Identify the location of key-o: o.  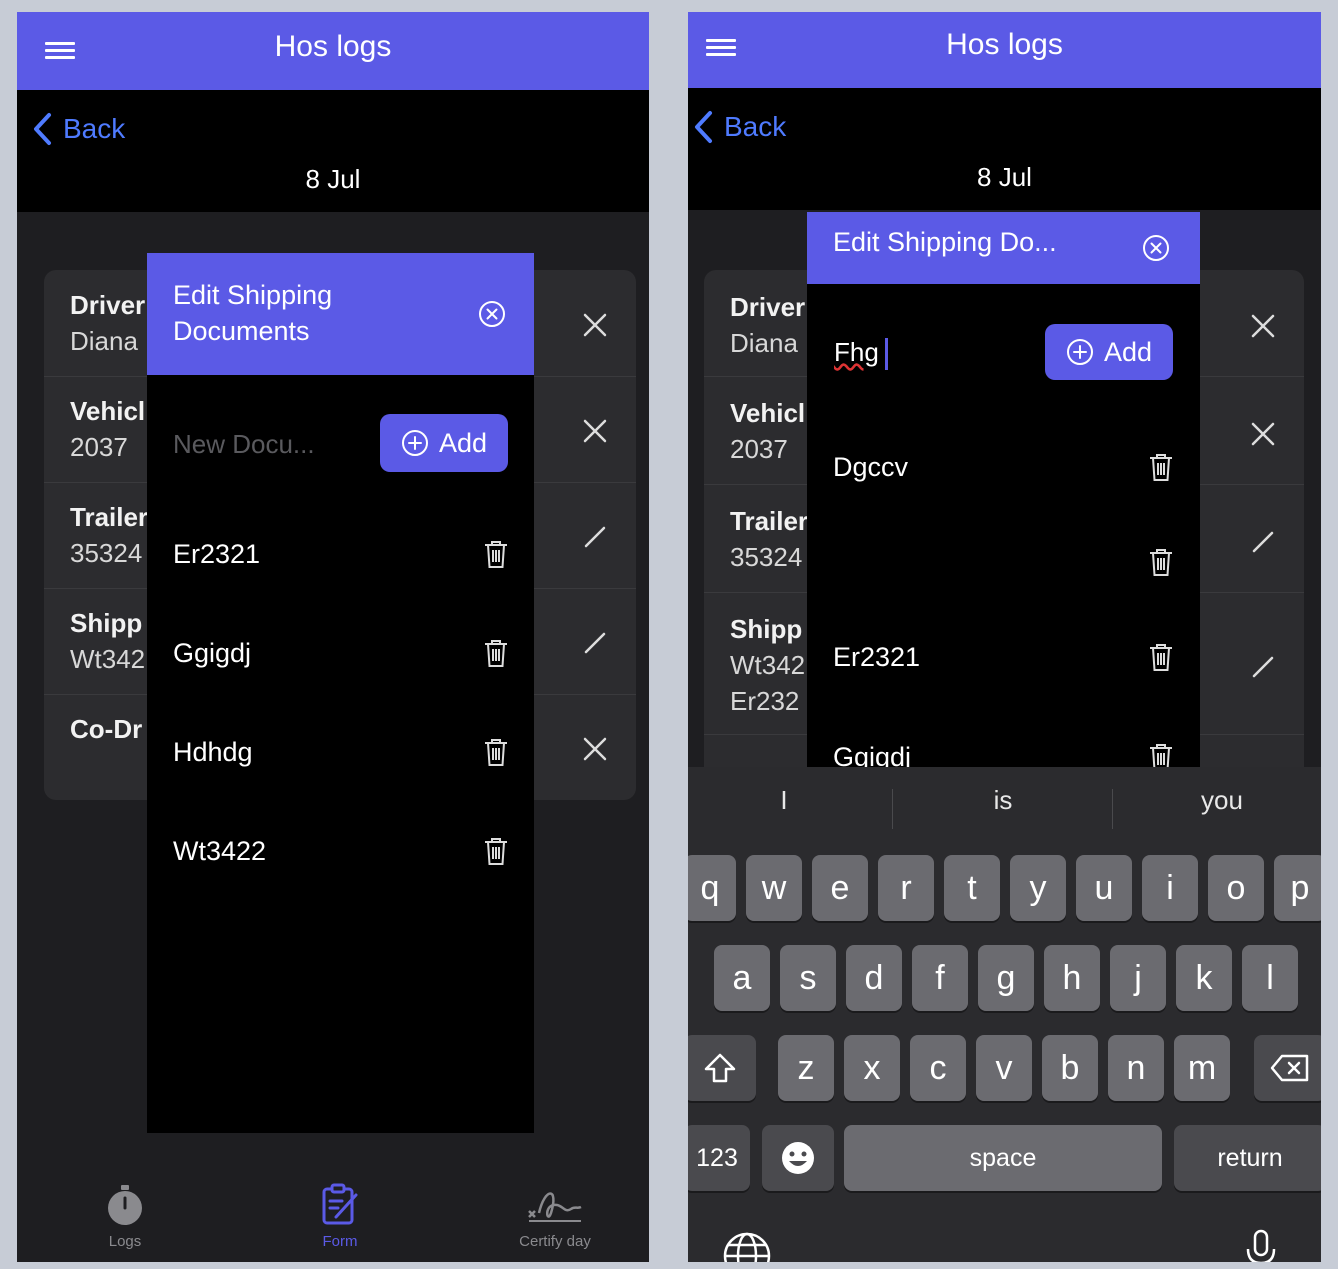
(1236, 888).